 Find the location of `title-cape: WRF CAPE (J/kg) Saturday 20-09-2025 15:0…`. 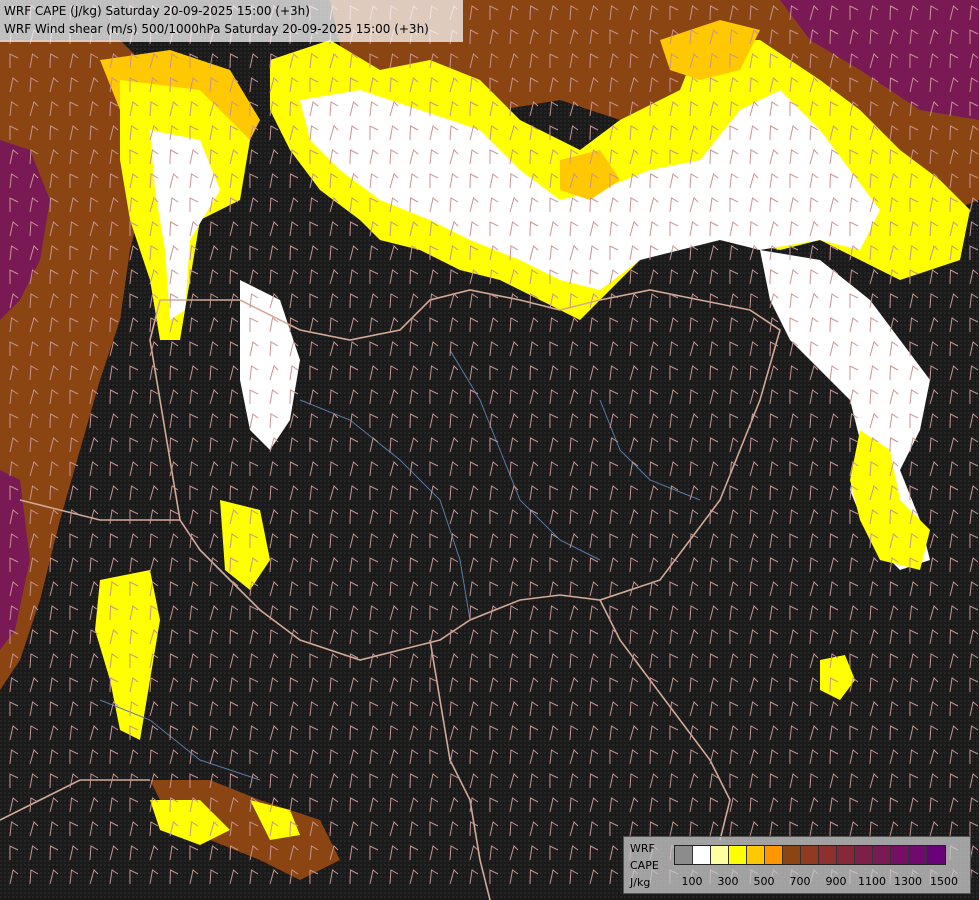

title-cape: WRF CAPE (J/kg) Saturday 20-09-2025 15:0… is located at coordinates (157, 11).